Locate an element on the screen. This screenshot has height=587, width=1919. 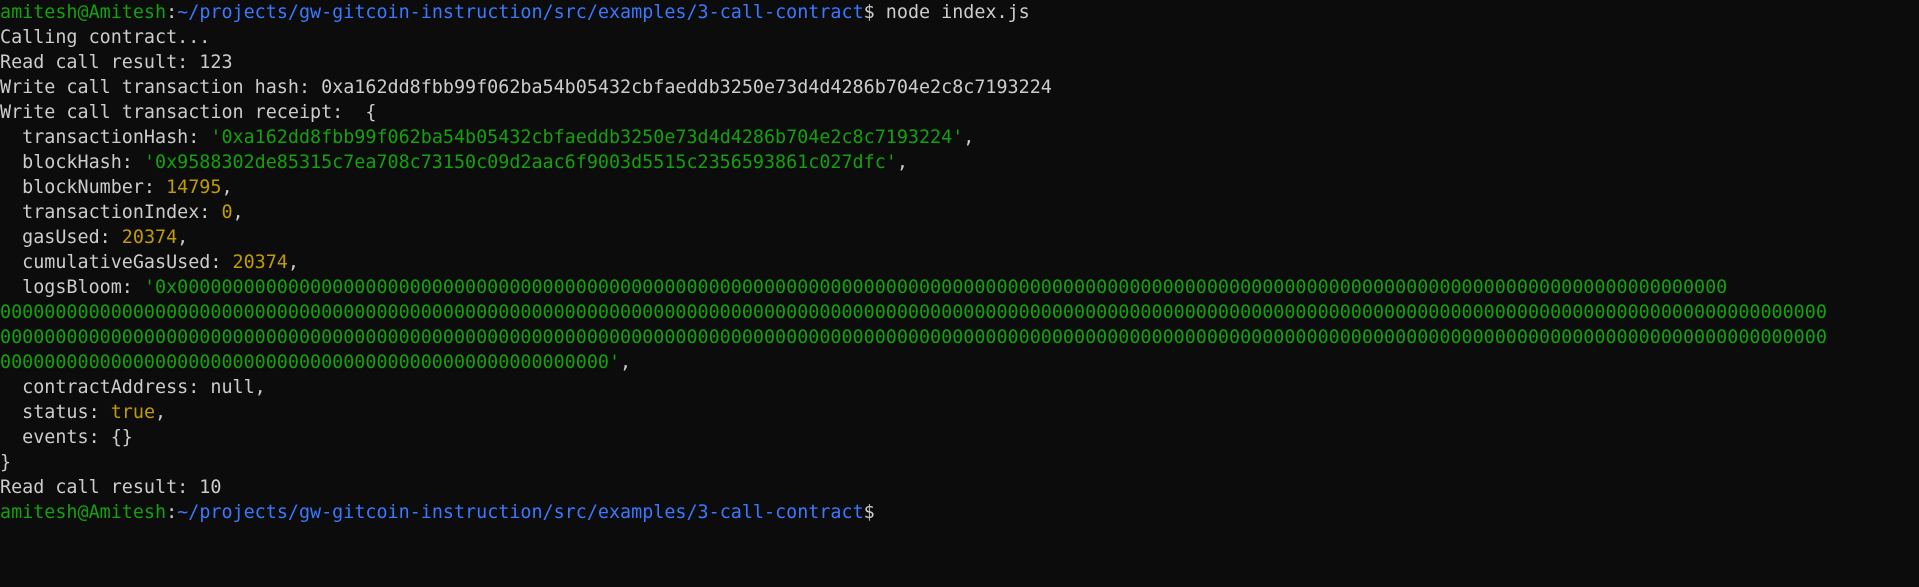
receipt-boolean-value: true is located at coordinates (133, 412).